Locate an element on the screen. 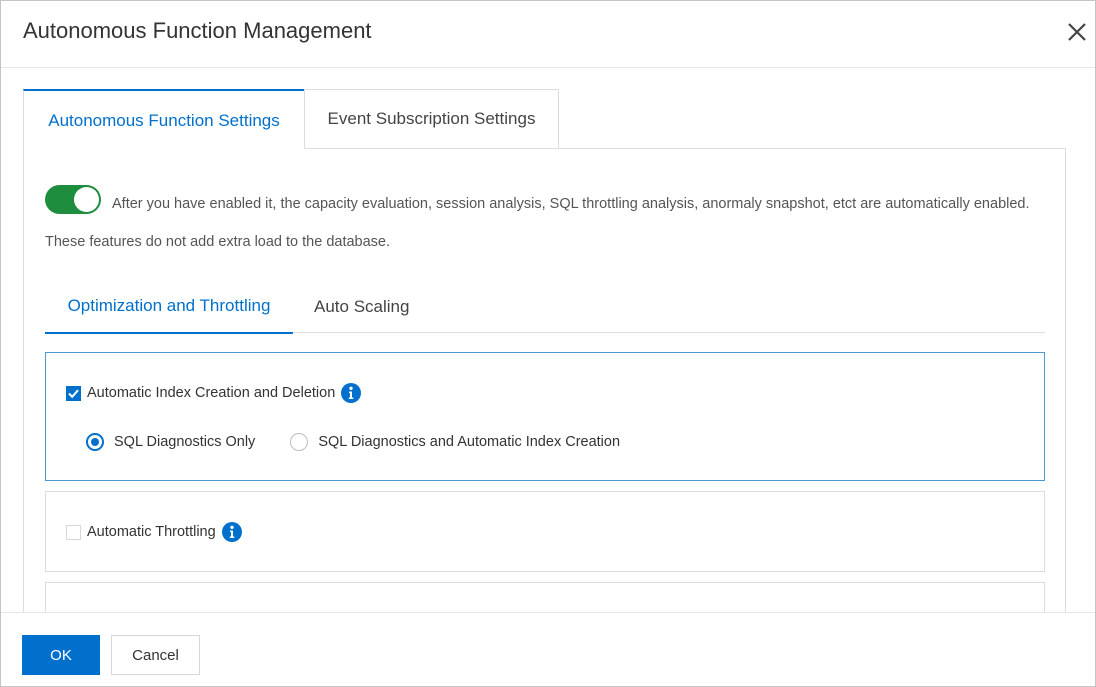 This screenshot has height=687, width=1096. checkmark-icon is located at coordinates (73, 393).